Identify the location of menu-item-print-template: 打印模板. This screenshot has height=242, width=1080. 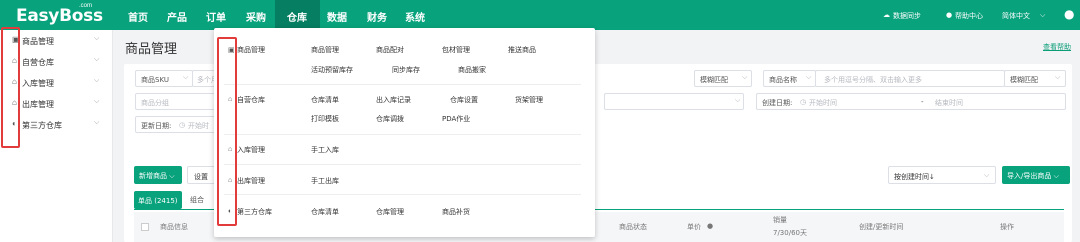
(325, 119).